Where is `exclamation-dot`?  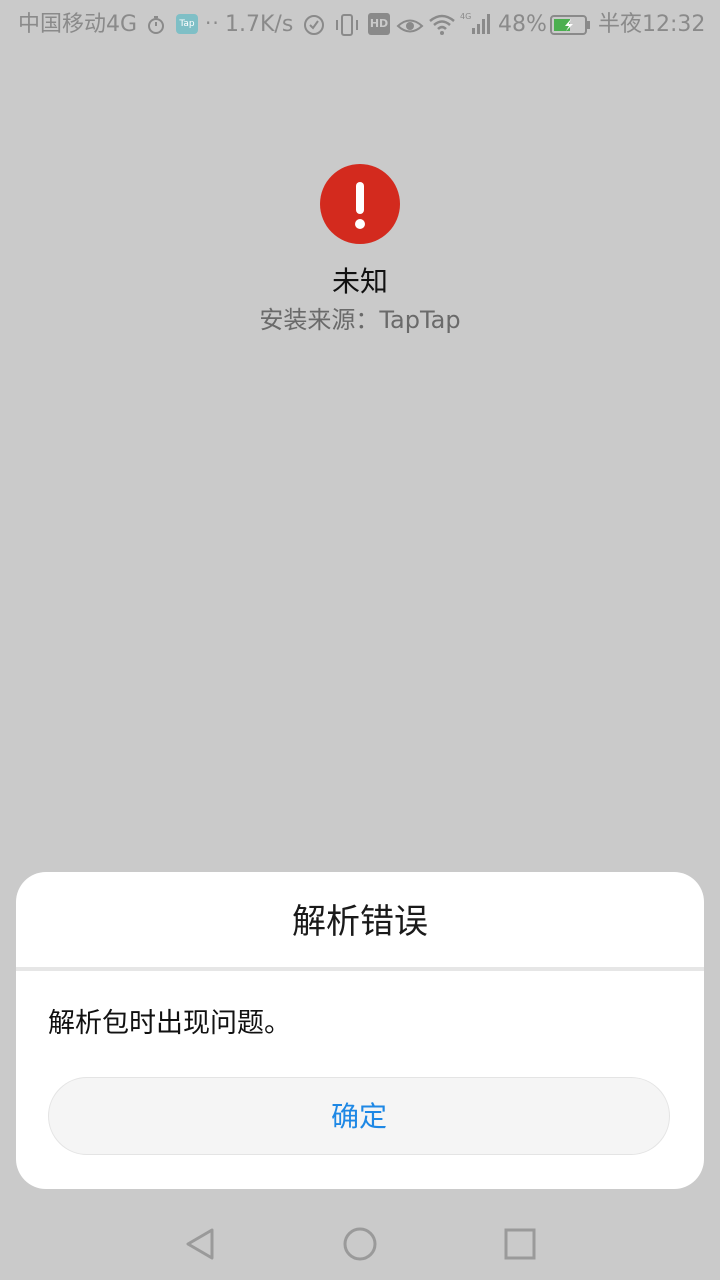
exclamation-dot is located at coordinates (360, 224).